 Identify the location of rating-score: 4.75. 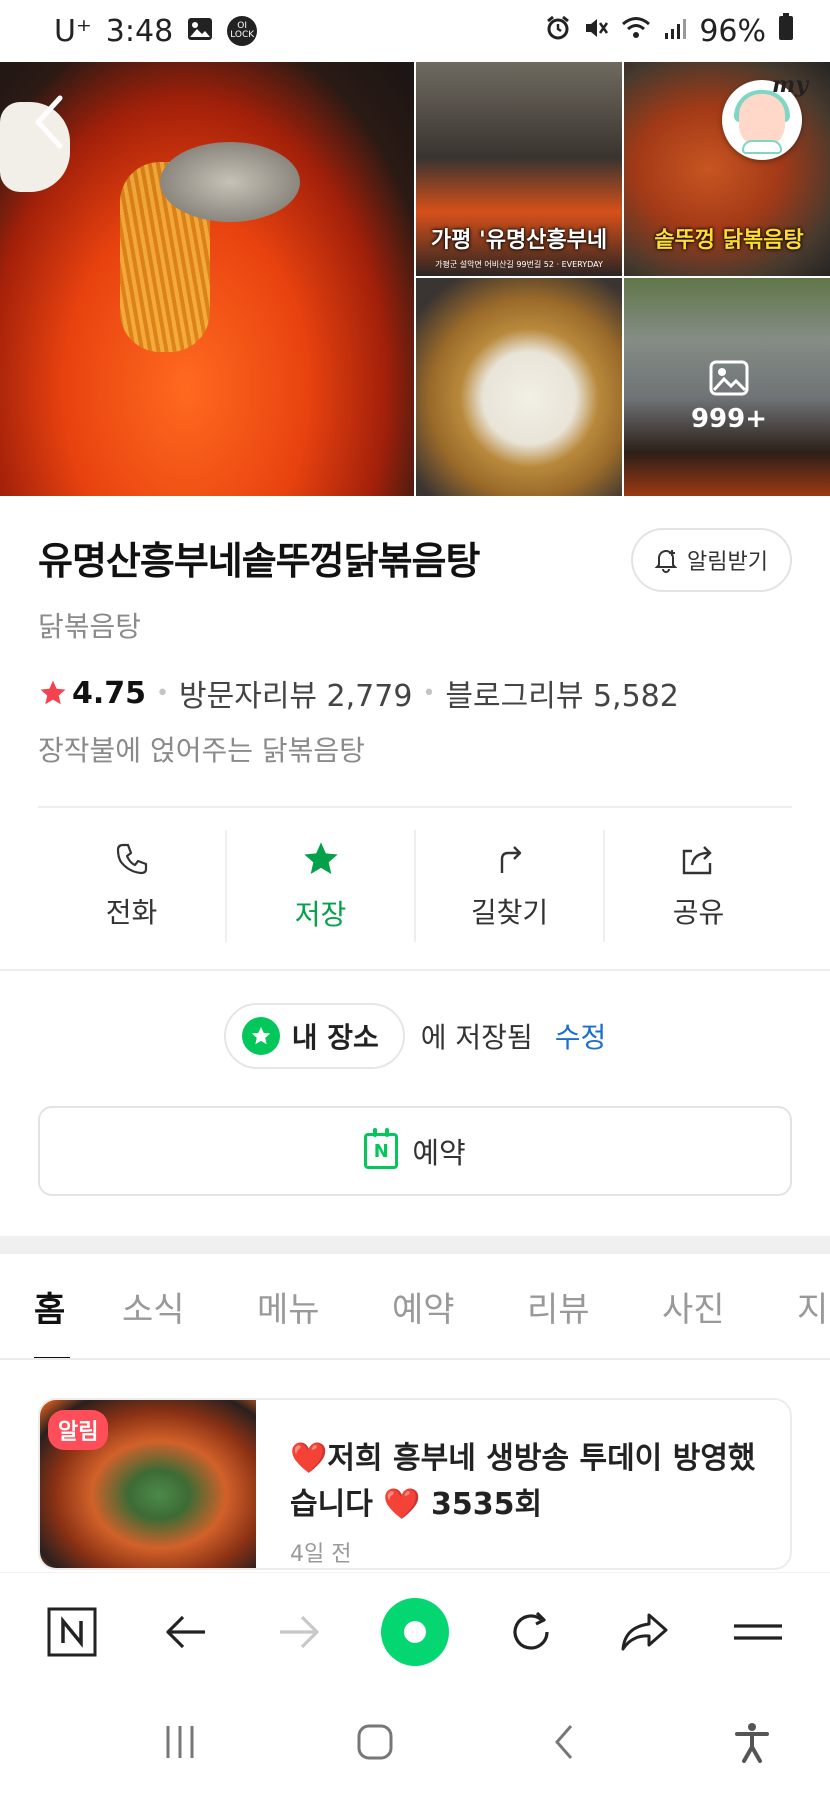
(109, 693).